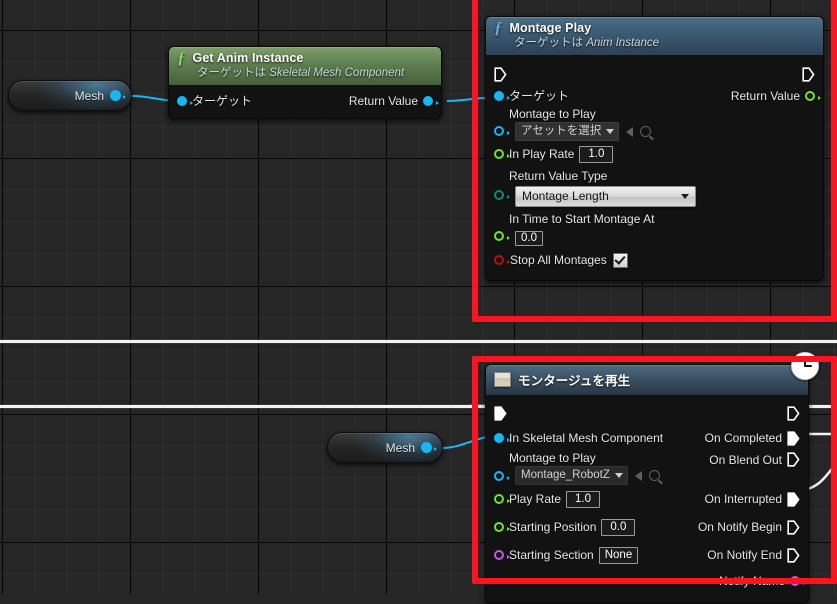  I want to click on return-value-type-group: Return Value Type Montage Length, so click(602, 188).